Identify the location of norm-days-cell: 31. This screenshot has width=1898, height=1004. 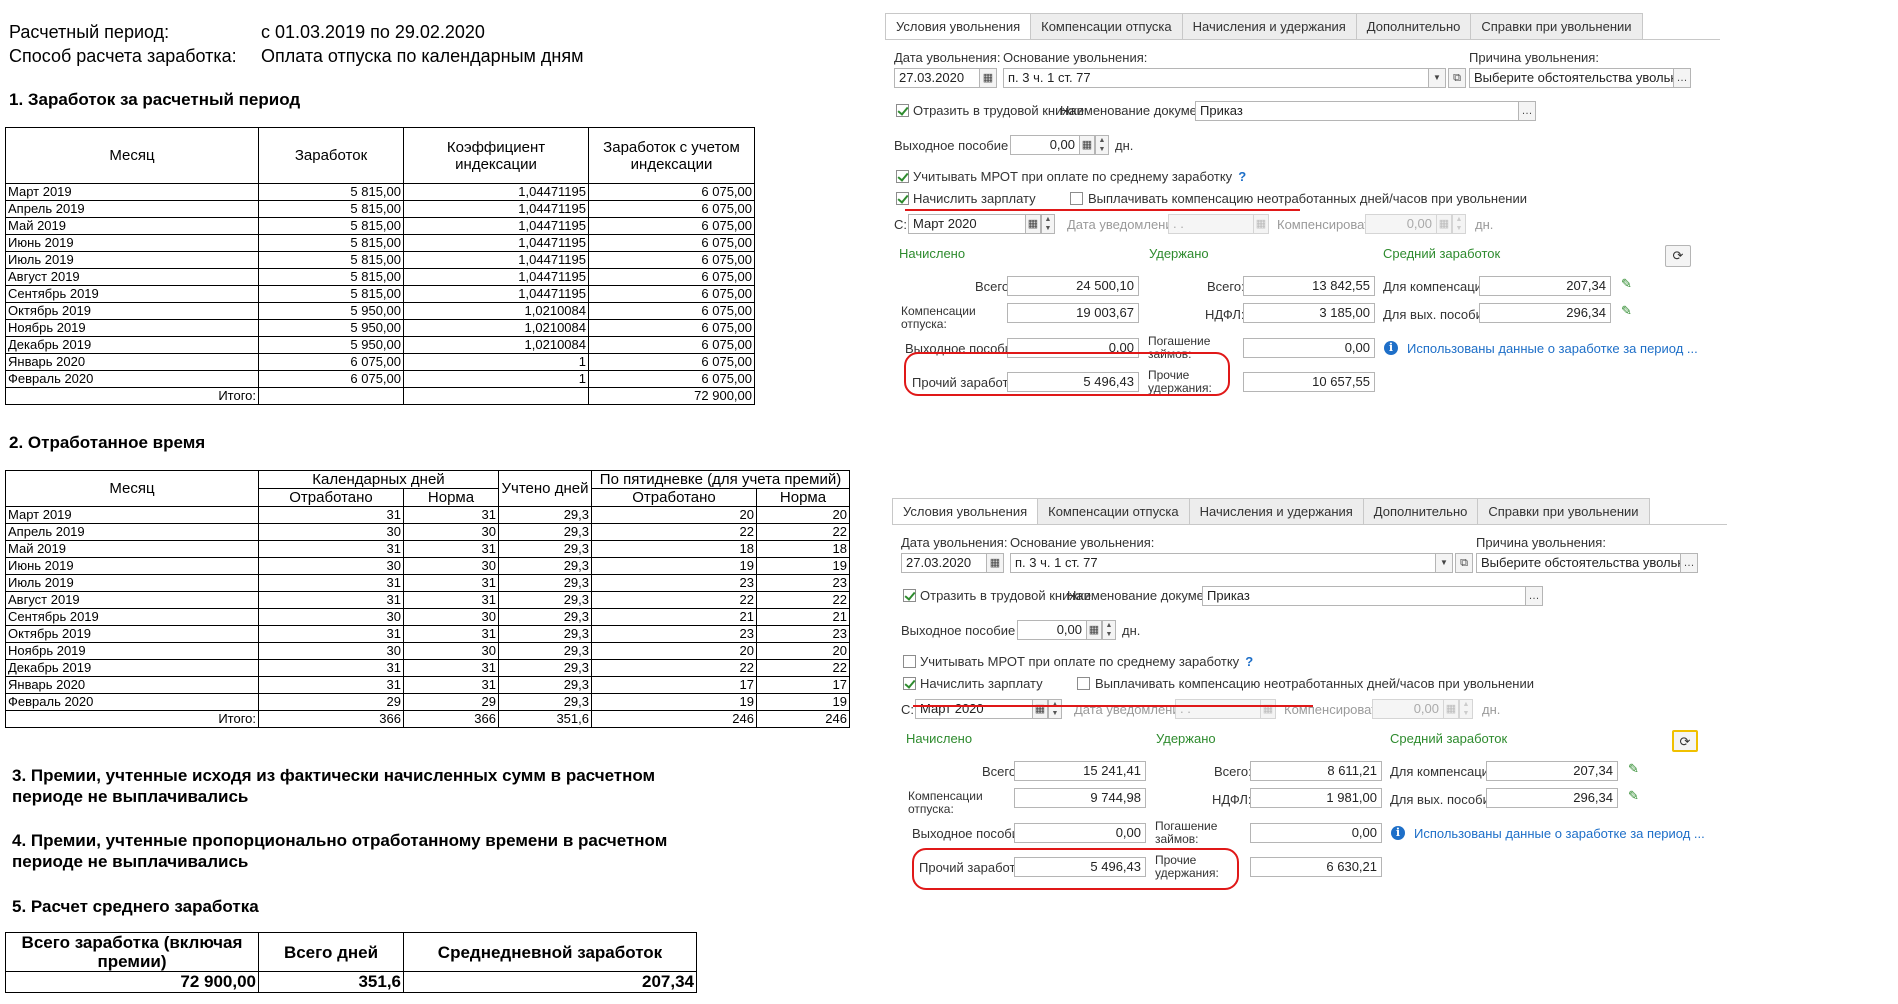
(451, 515).